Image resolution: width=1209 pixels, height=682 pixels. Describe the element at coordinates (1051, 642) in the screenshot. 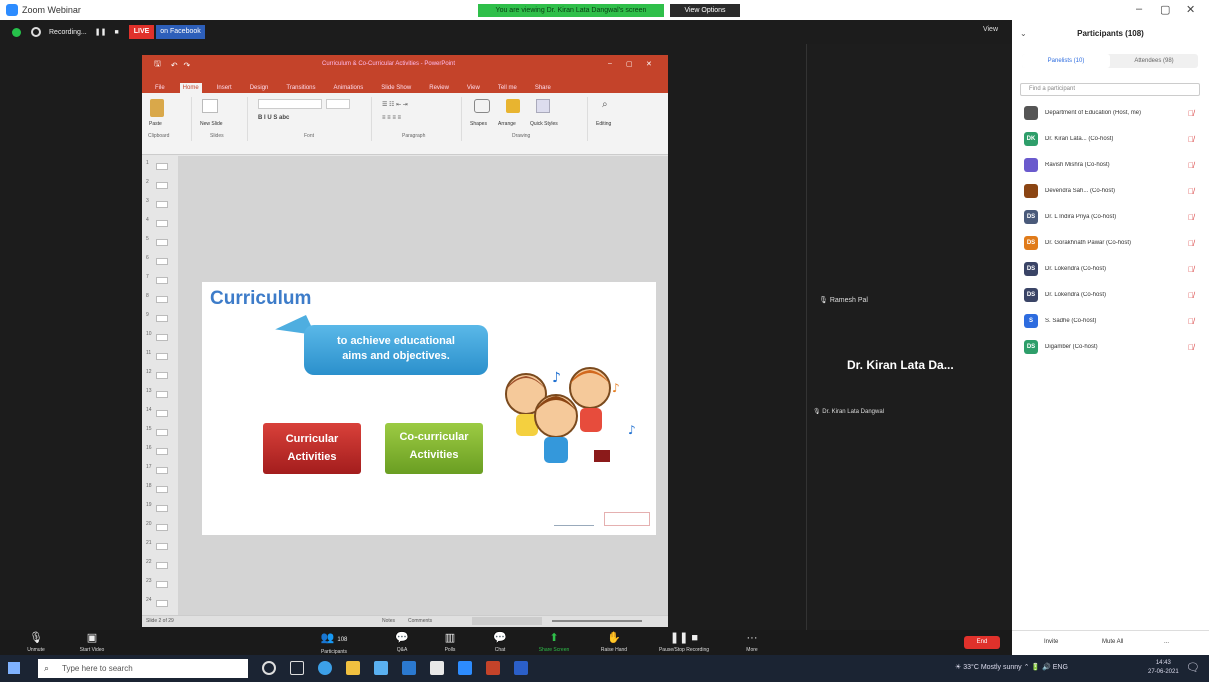

I see `invite-button: Invite` at that location.